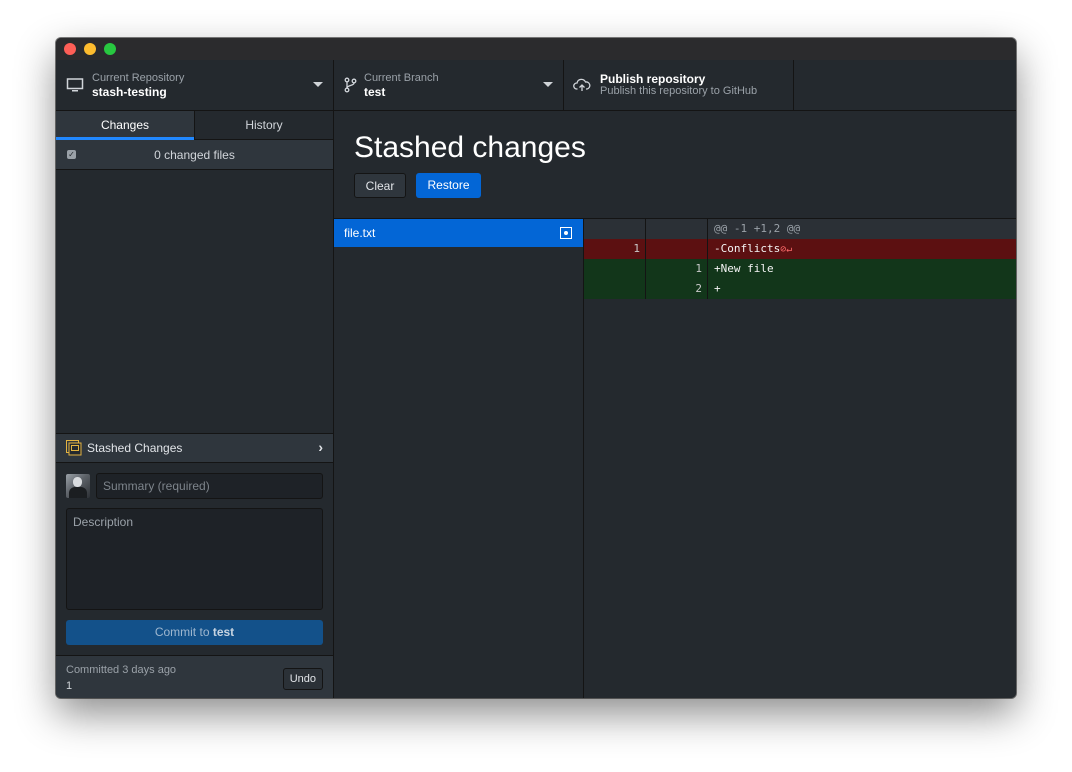 This screenshot has width=1072, height=772. Describe the element at coordinates (747, 248) in the screenshot. I see `diff-line-text: -Conflicts` at that location.